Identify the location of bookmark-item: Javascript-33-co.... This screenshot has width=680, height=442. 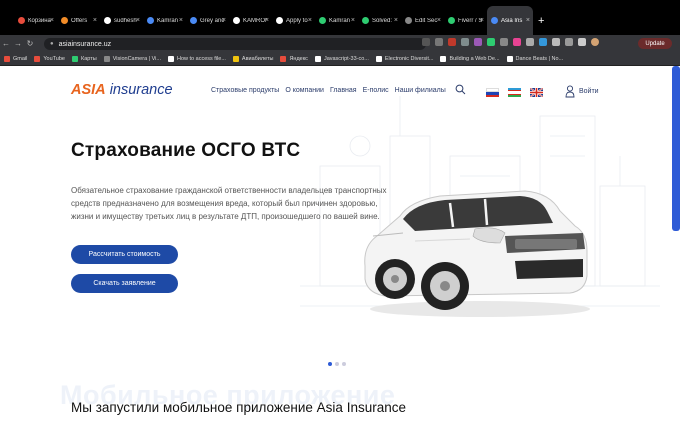
(341, 58).